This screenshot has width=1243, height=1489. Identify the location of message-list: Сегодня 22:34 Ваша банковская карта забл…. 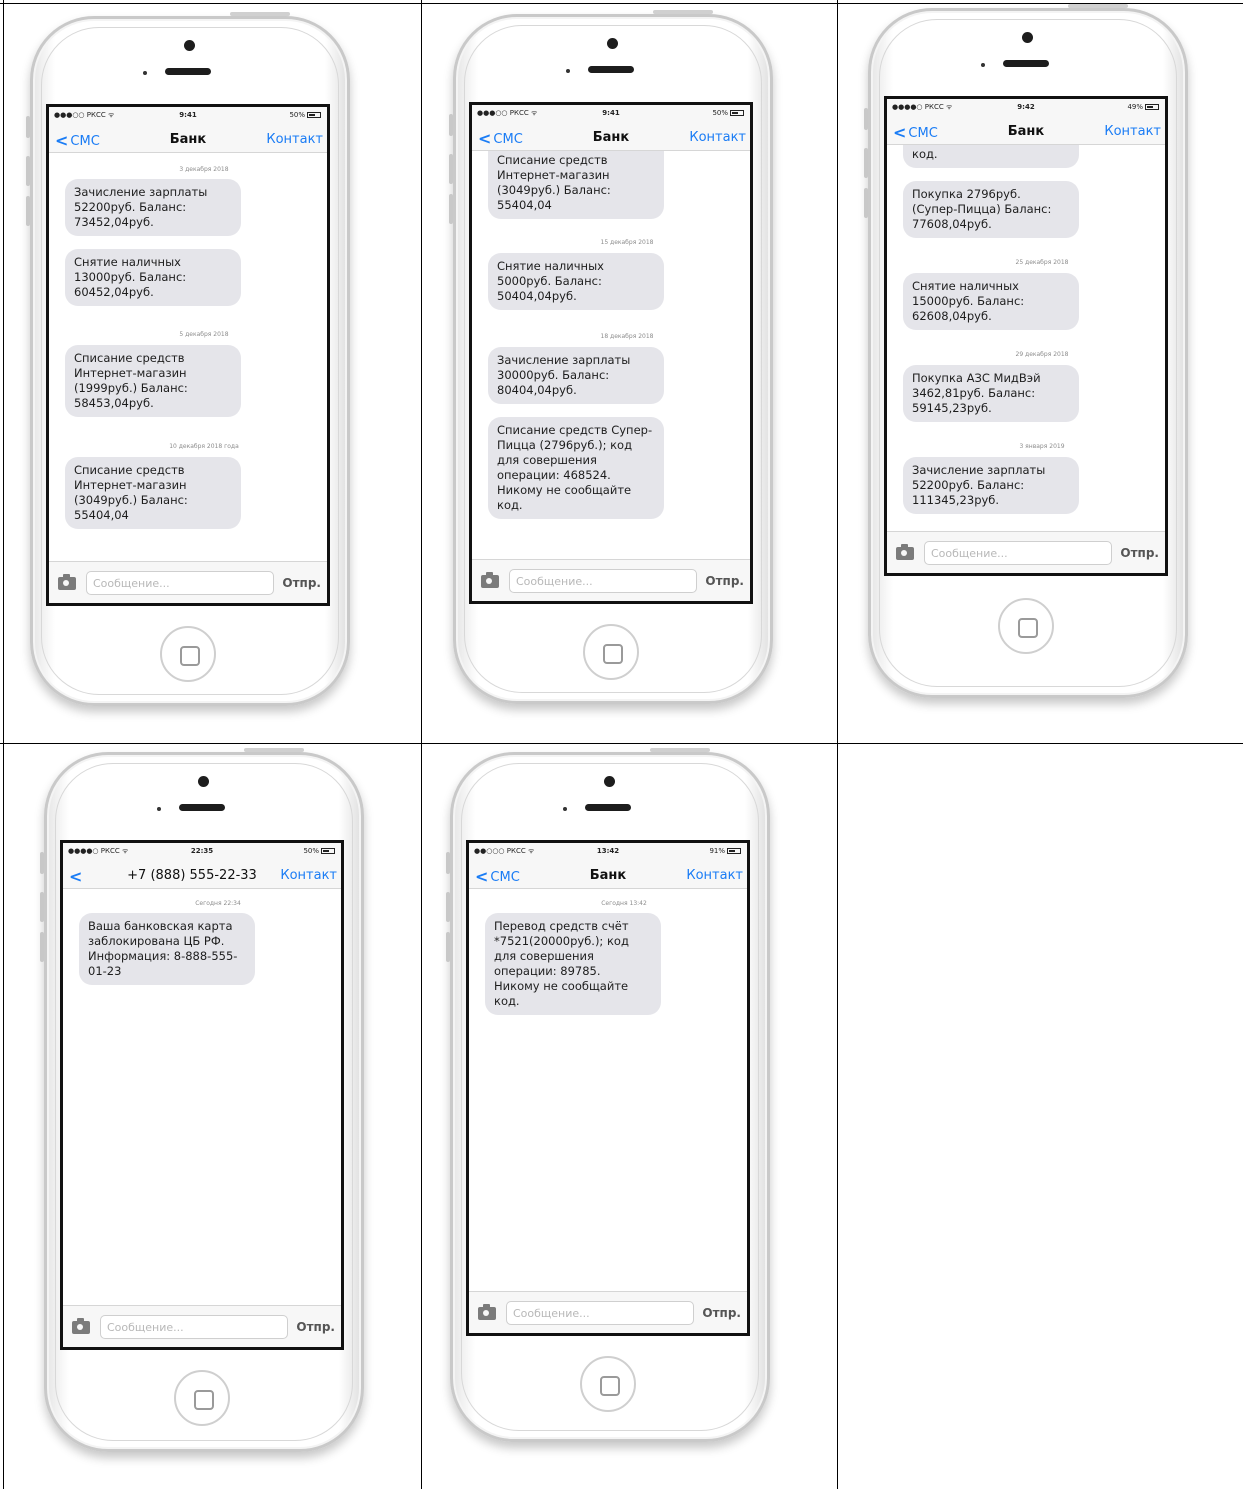
(202, 1097).